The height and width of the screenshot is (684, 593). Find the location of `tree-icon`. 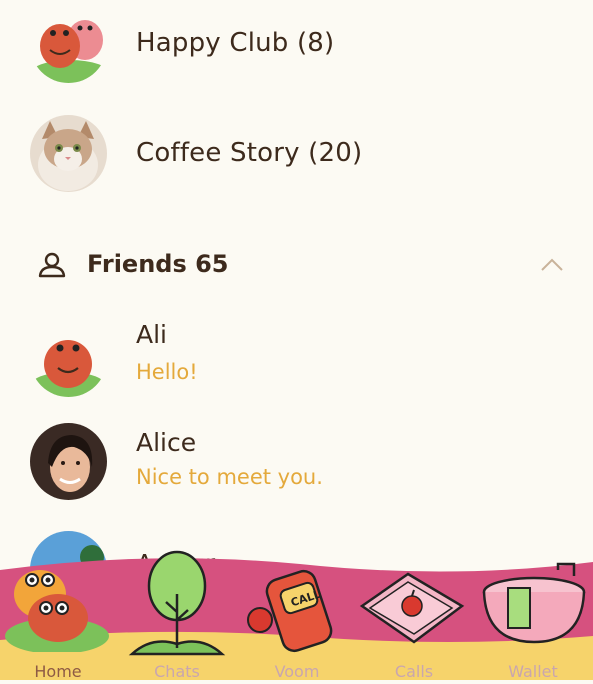

tree-icon is located at coordinates (177, 607).